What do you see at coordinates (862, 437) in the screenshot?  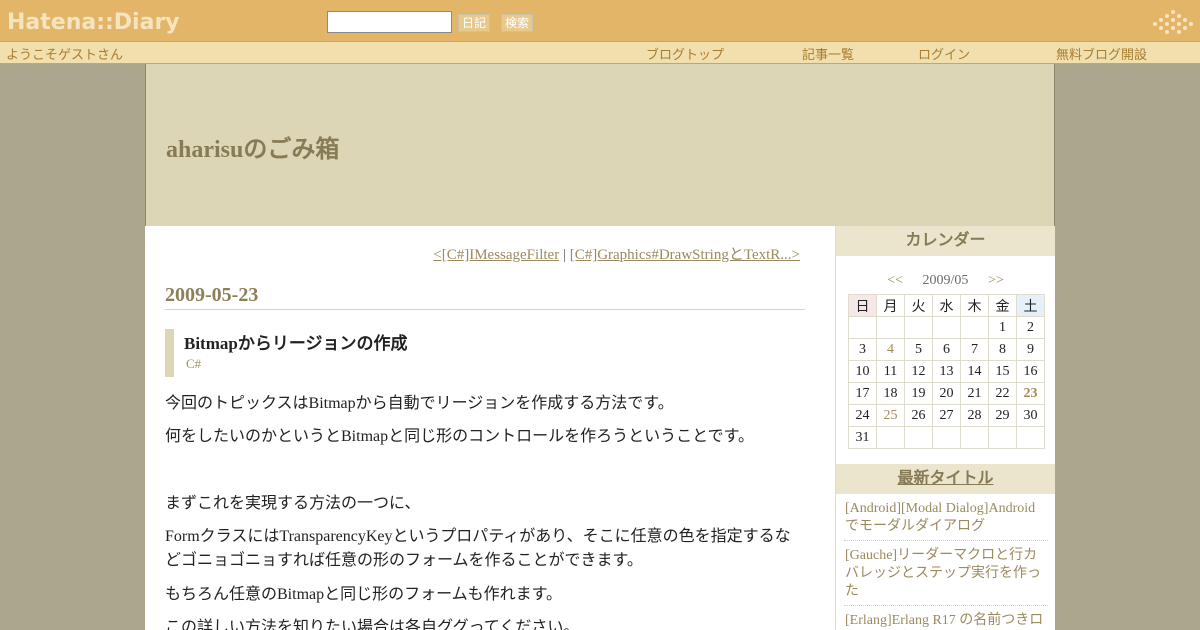 I see `calendar-day: 31` at bounding box center [862, 437].